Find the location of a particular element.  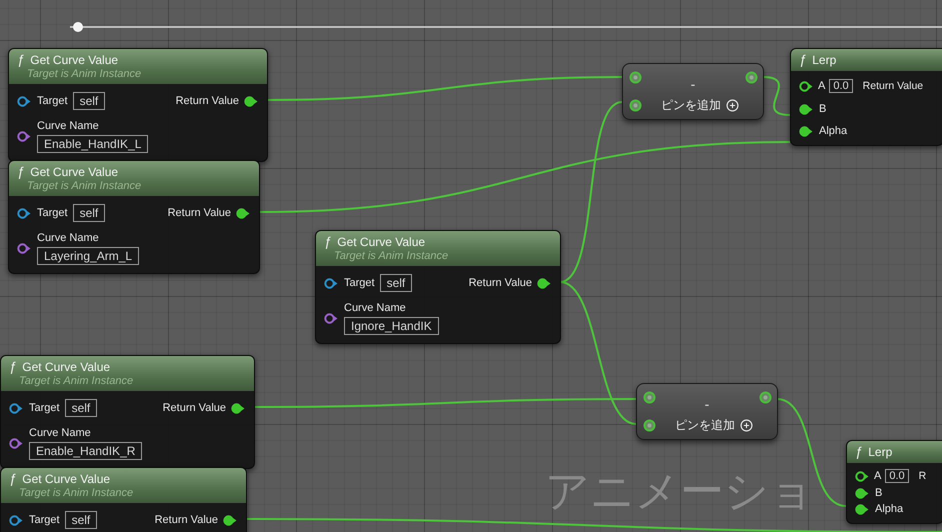

function-node: ƒ Lerp A 0.0 R B Alpha is located at coordinates (894, 482).